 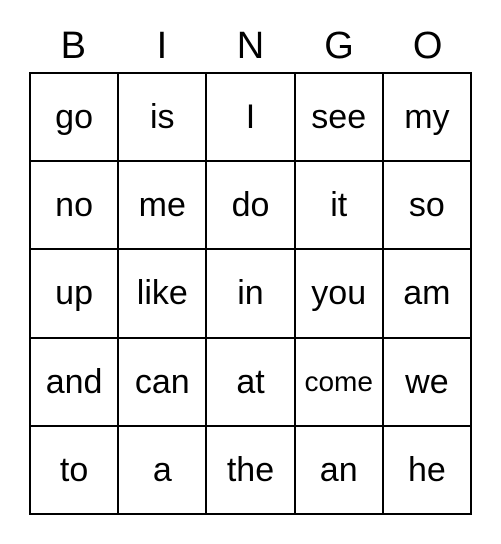 I want to click on bingo-cell: do, so click(x=251, y=206).